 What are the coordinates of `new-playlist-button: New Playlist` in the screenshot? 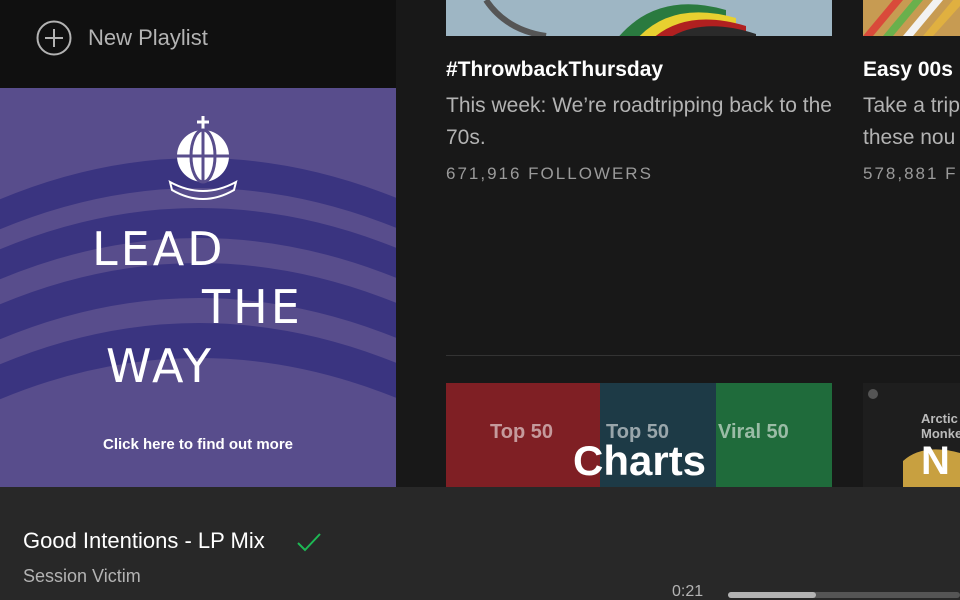 It's located at (198, 44).